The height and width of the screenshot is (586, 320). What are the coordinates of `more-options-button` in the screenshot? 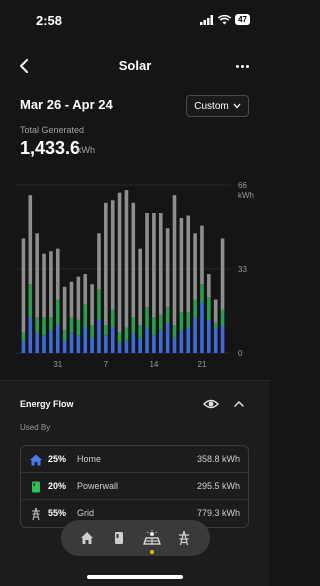 It's located at (242, 66).